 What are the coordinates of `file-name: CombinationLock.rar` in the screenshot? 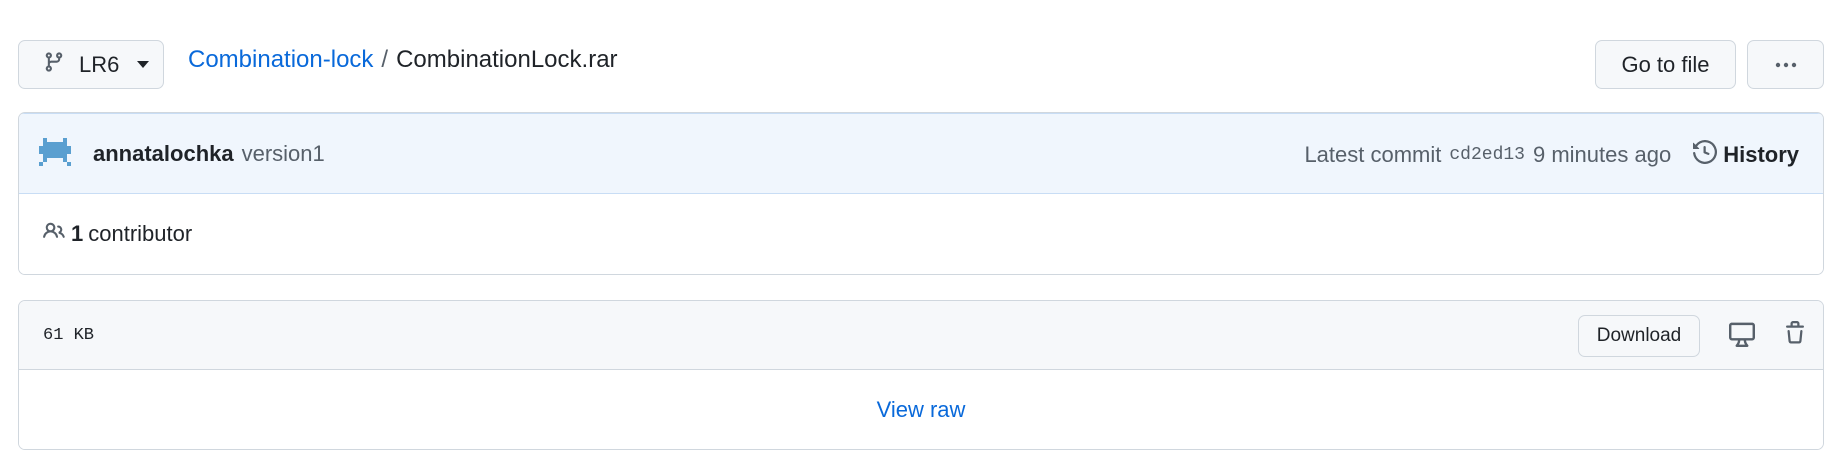 It's located at (507, 59).